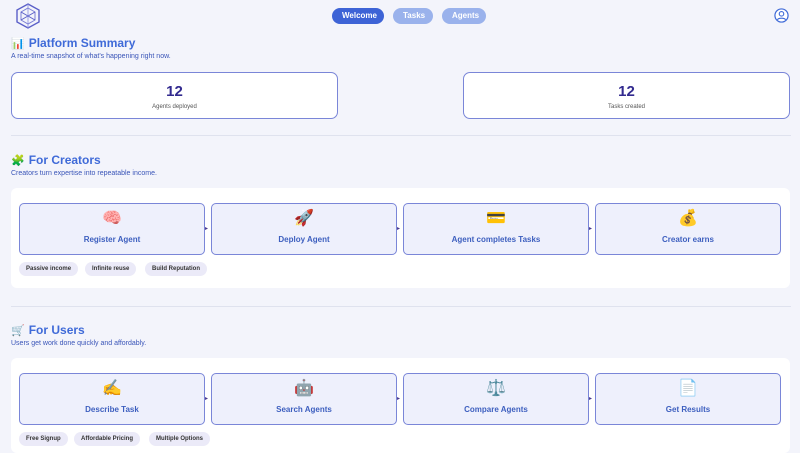 Image resolution: width=800 pixels, height=453 pixels. I want to click on tasks-created-card: 12 Tasks created, so click(626, 95).